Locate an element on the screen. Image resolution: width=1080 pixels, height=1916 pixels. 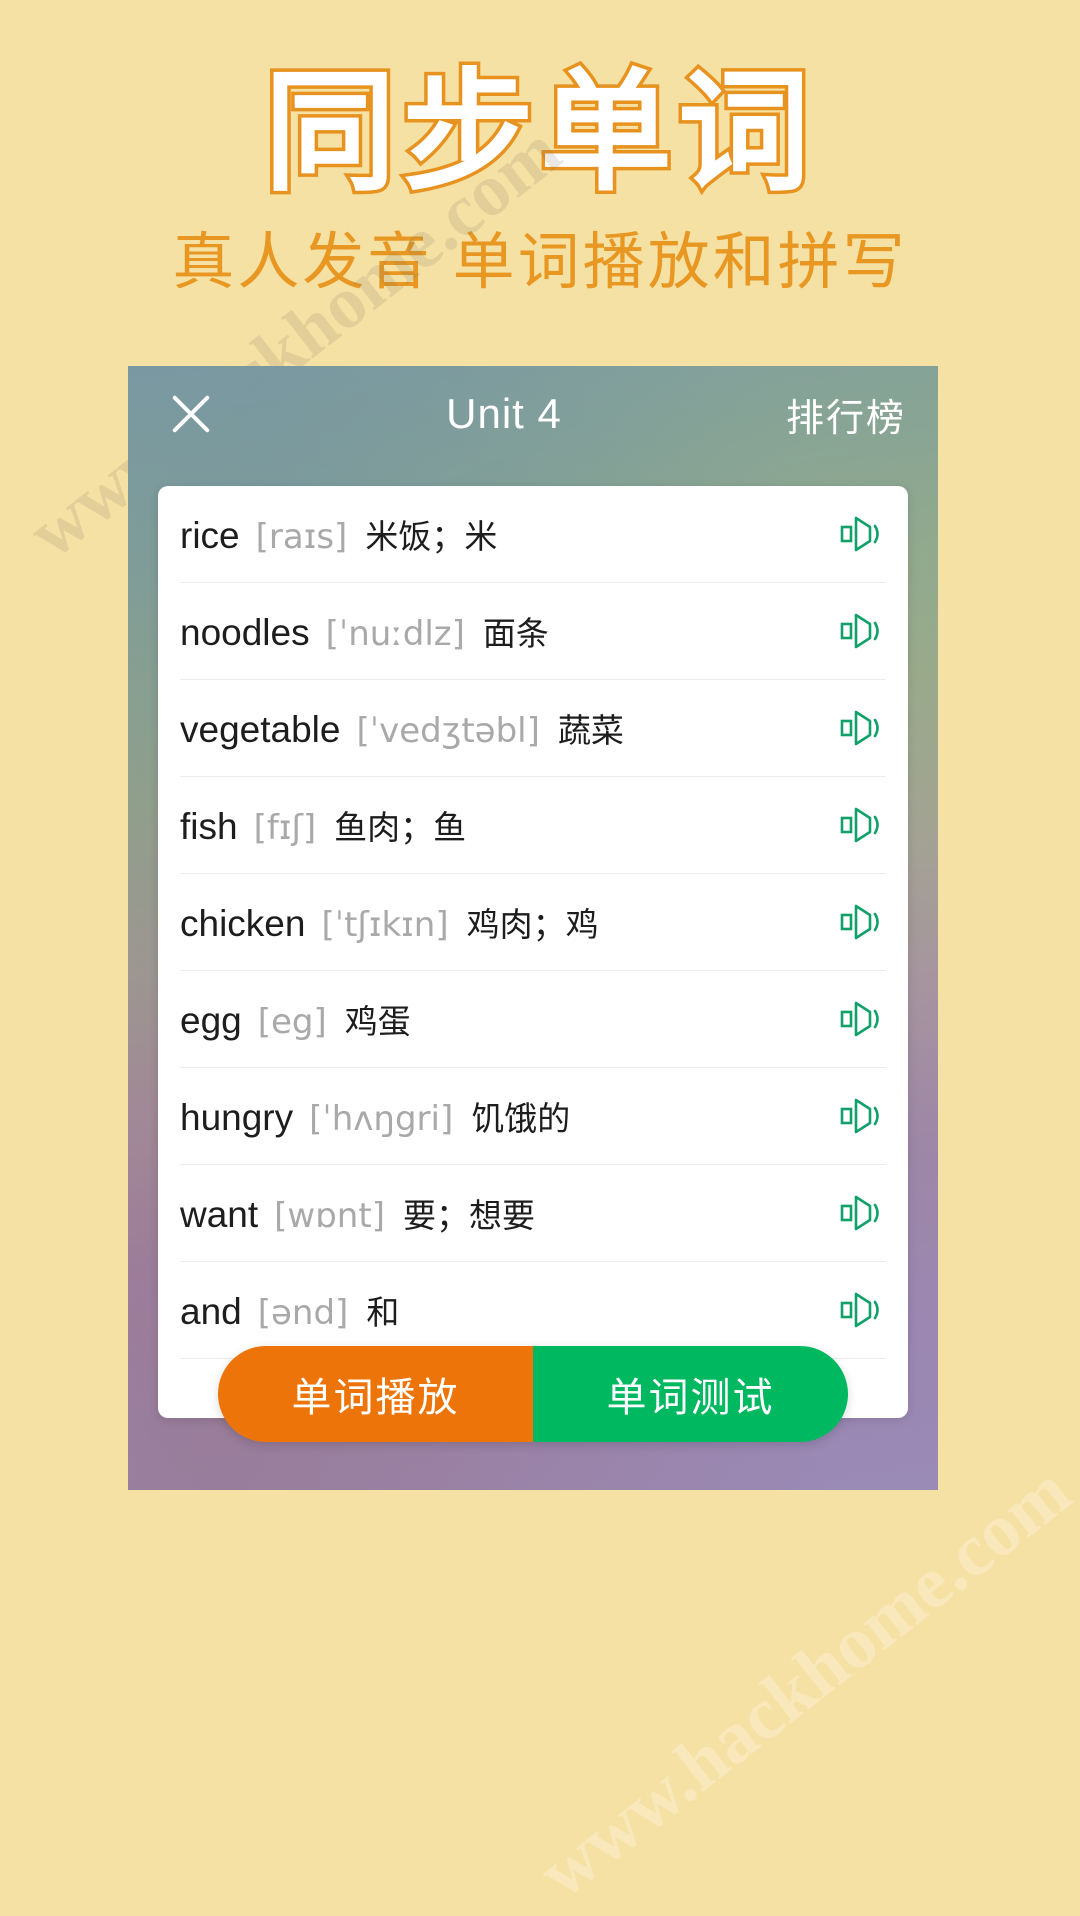
word-entry: want [wɒnt] 要；想要 is located at coordinates (504, 1213).